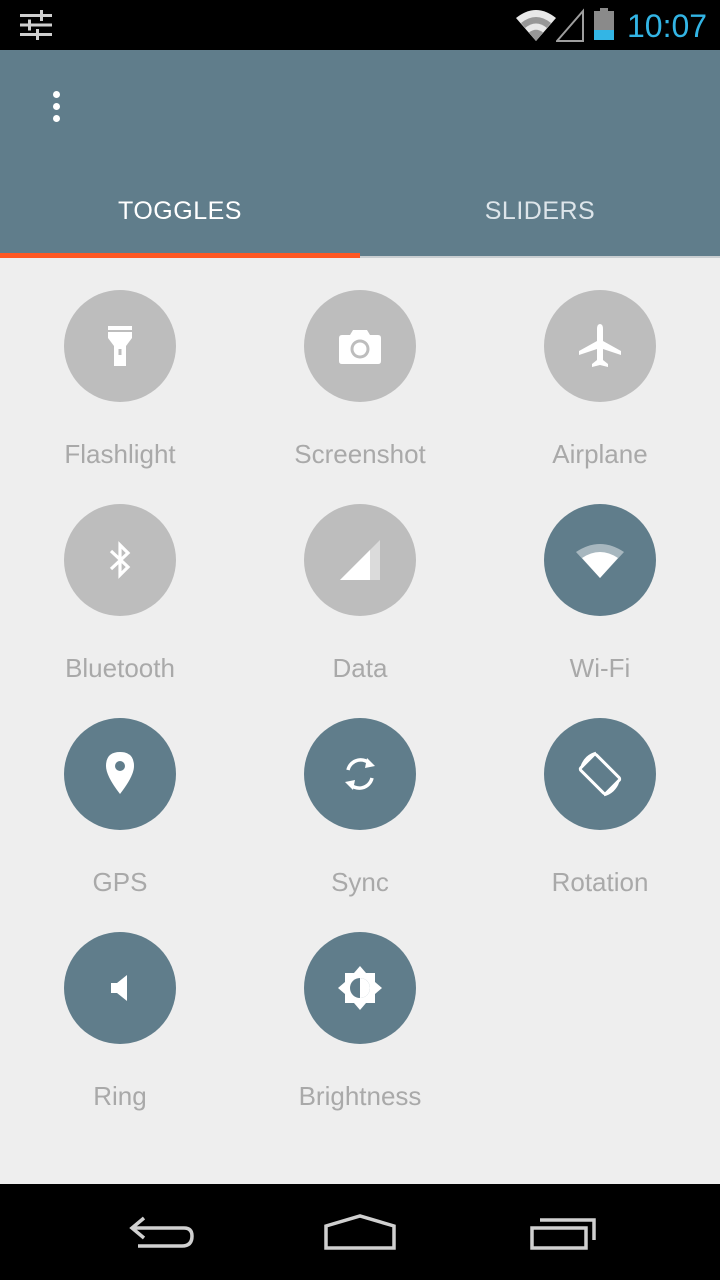 The width and height of the screenshot is (720, 1280). What do you see at coordinates (600, 454) in the screenshot?
I see `toggle-label: Airplane` at bounding box center [600, 454].